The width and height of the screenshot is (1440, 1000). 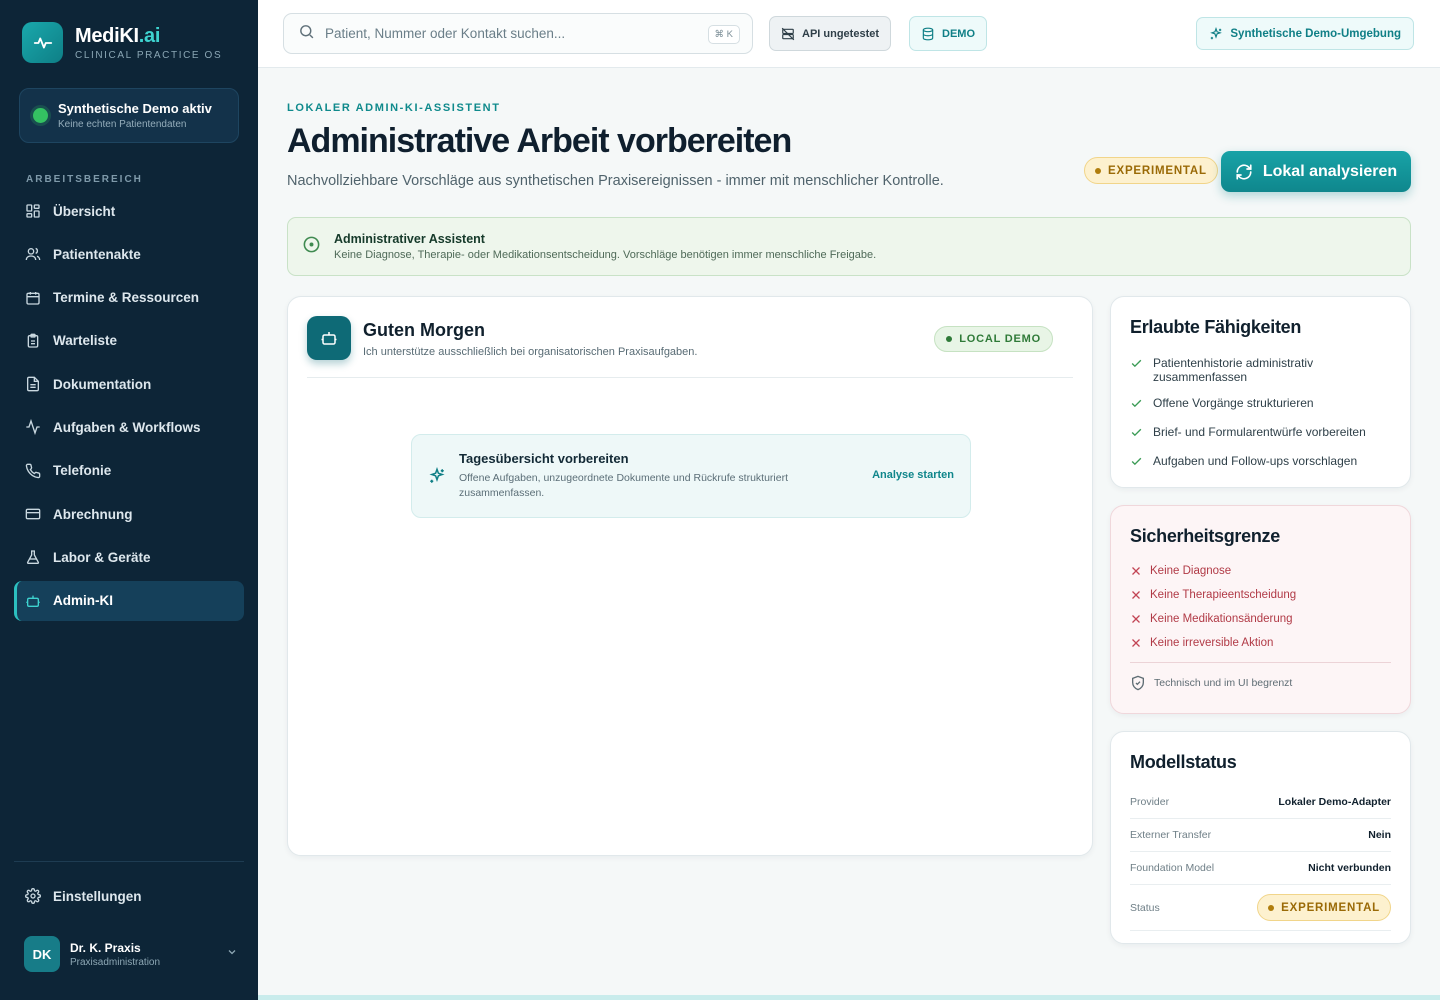 I want to click on table-row: Foundation Model Nicht verbunden, so click(x=1260, y=868).